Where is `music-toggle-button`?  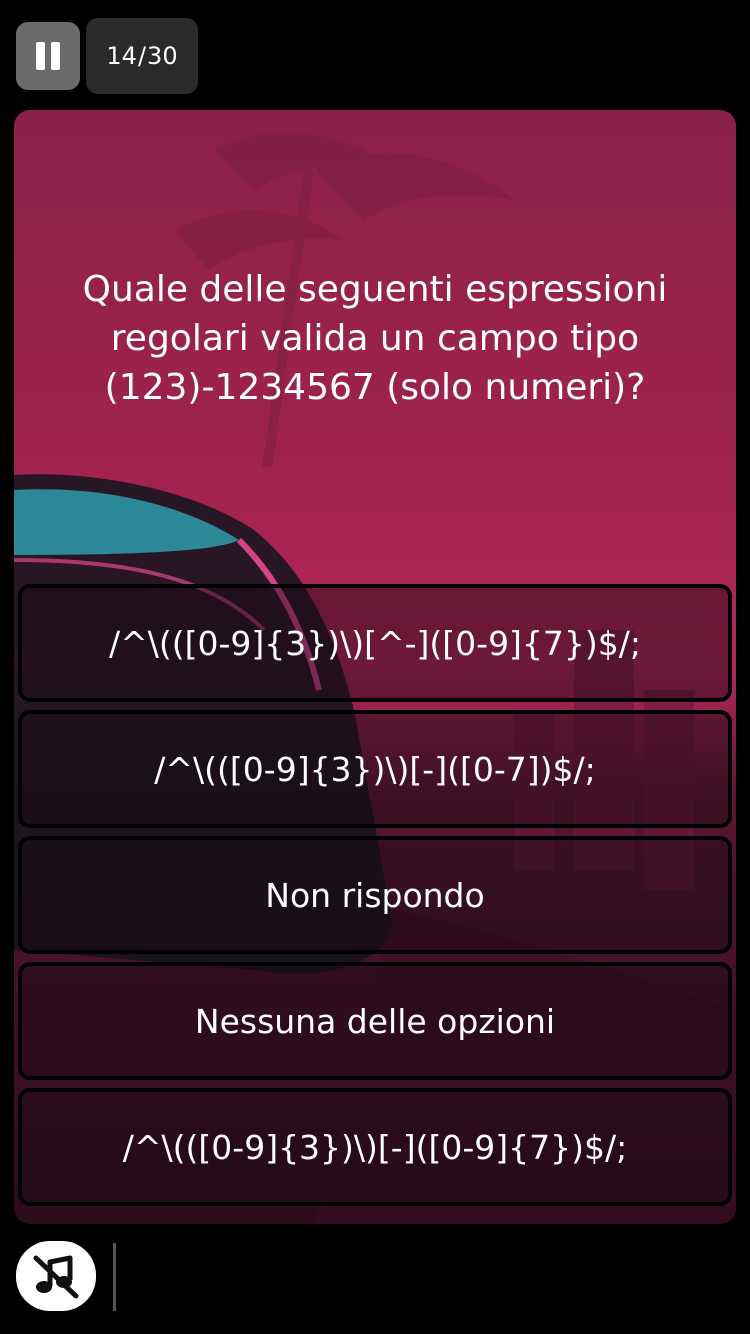 music-toggle-button is located at coordinates (56, 1276).